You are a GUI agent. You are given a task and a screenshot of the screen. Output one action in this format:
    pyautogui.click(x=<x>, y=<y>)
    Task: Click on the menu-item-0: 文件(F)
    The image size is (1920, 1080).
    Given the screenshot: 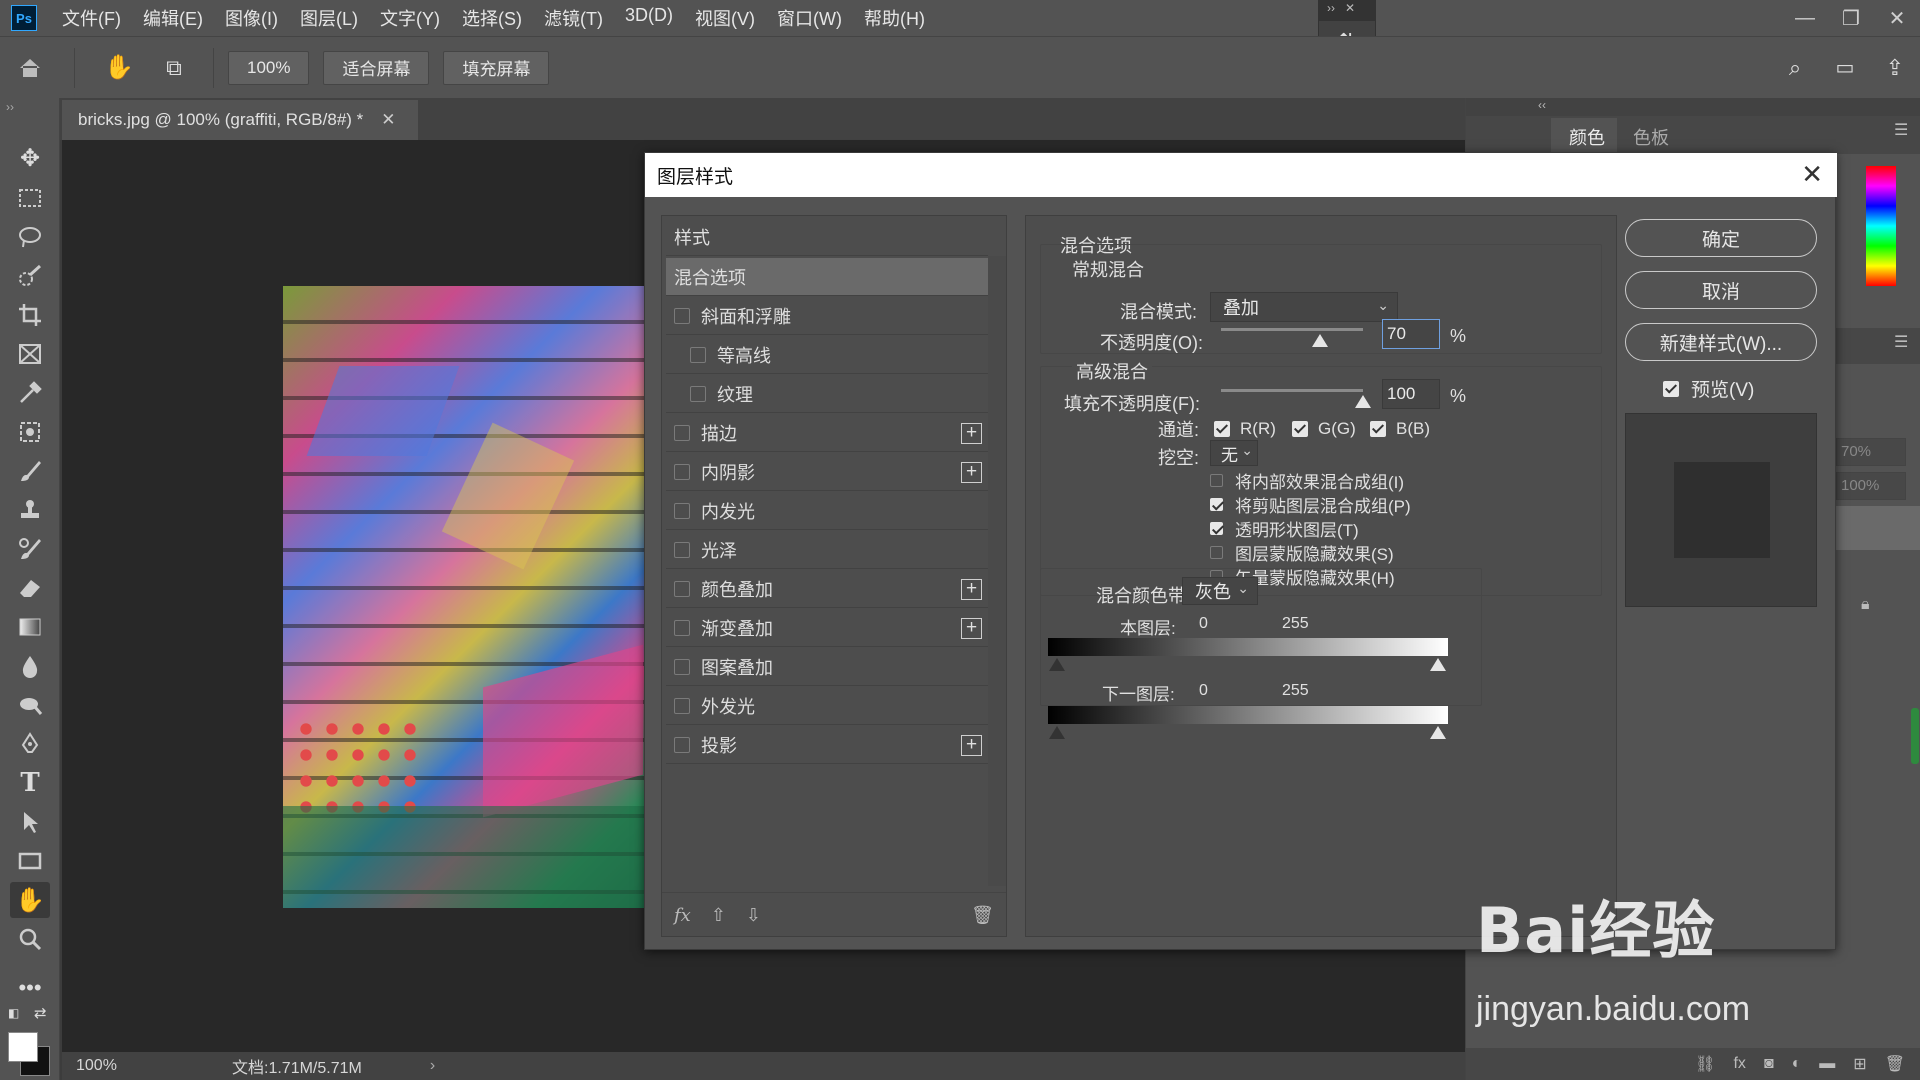 What is the action you would take?
    pyautogui.click(x=91, y=18)
    